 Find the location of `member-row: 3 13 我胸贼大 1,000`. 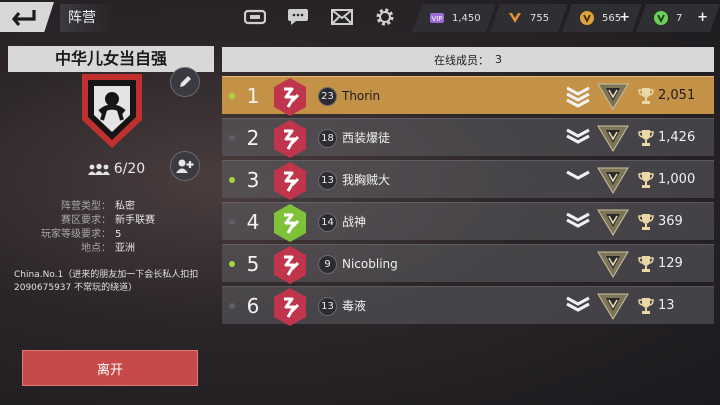

member-row: 3 13 我胸贼大 1,000 is located at coordinates (468, 180).